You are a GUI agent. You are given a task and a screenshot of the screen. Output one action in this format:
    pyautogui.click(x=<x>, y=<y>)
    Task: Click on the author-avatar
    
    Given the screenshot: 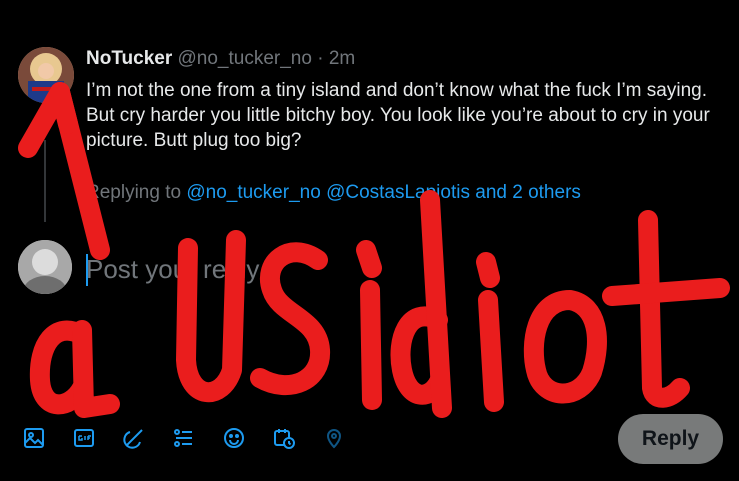 What is the action you would take?
    pyautogui.click(x=46, y=75)
    